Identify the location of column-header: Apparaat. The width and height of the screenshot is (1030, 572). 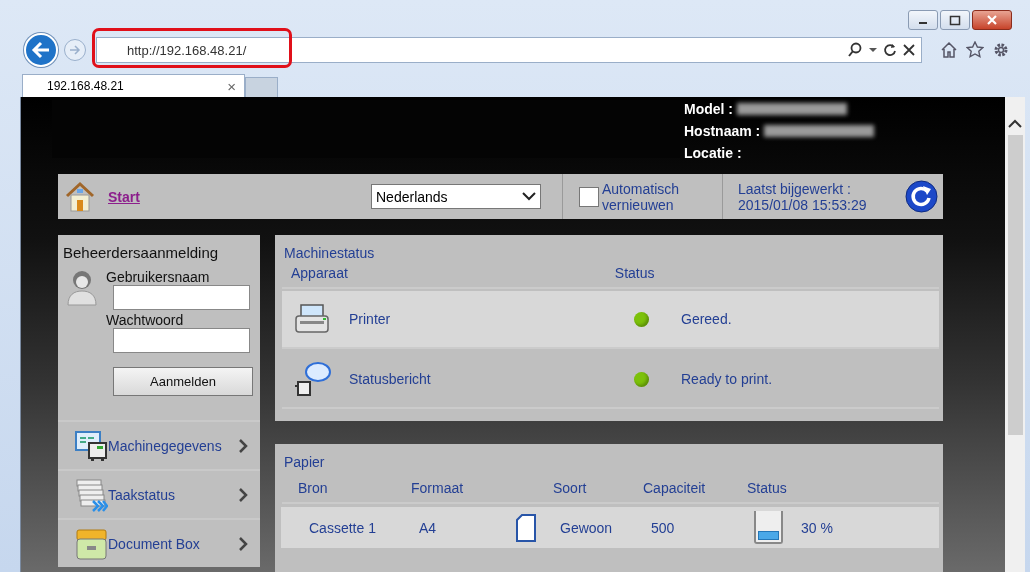
(319, 273).